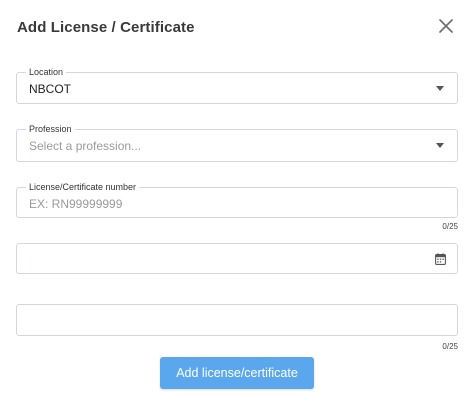  Describe the element at coordinates (50, 129) in the screenshot. I see `profession-label: Profession` at that location.